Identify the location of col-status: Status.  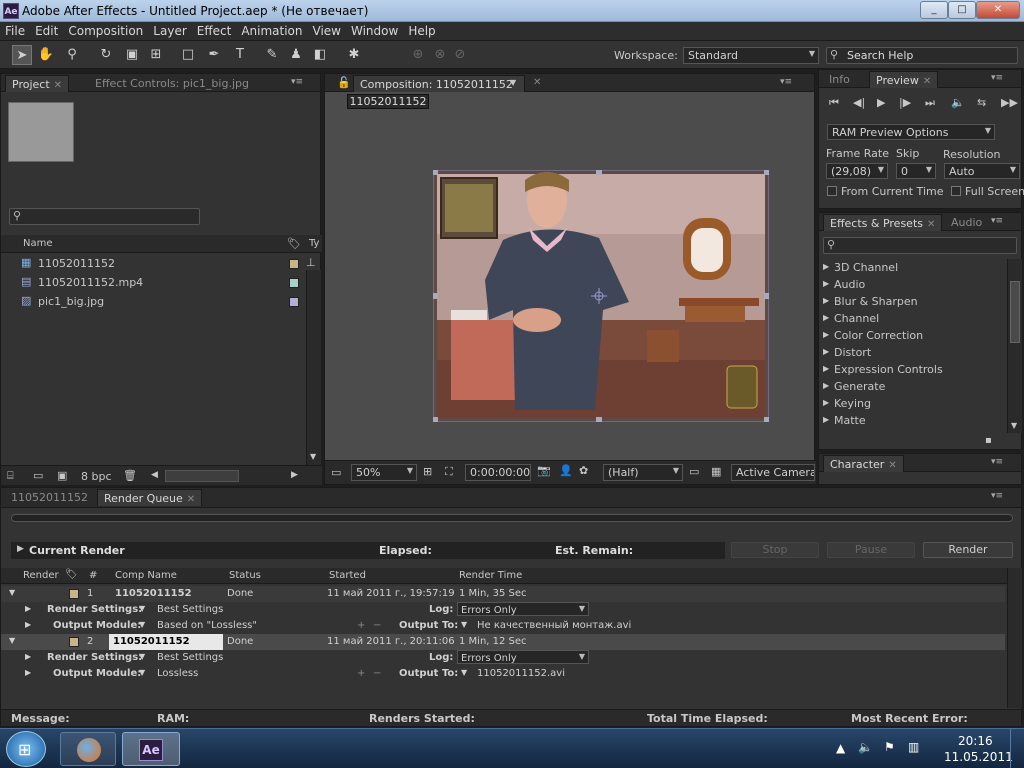
(245, 575).